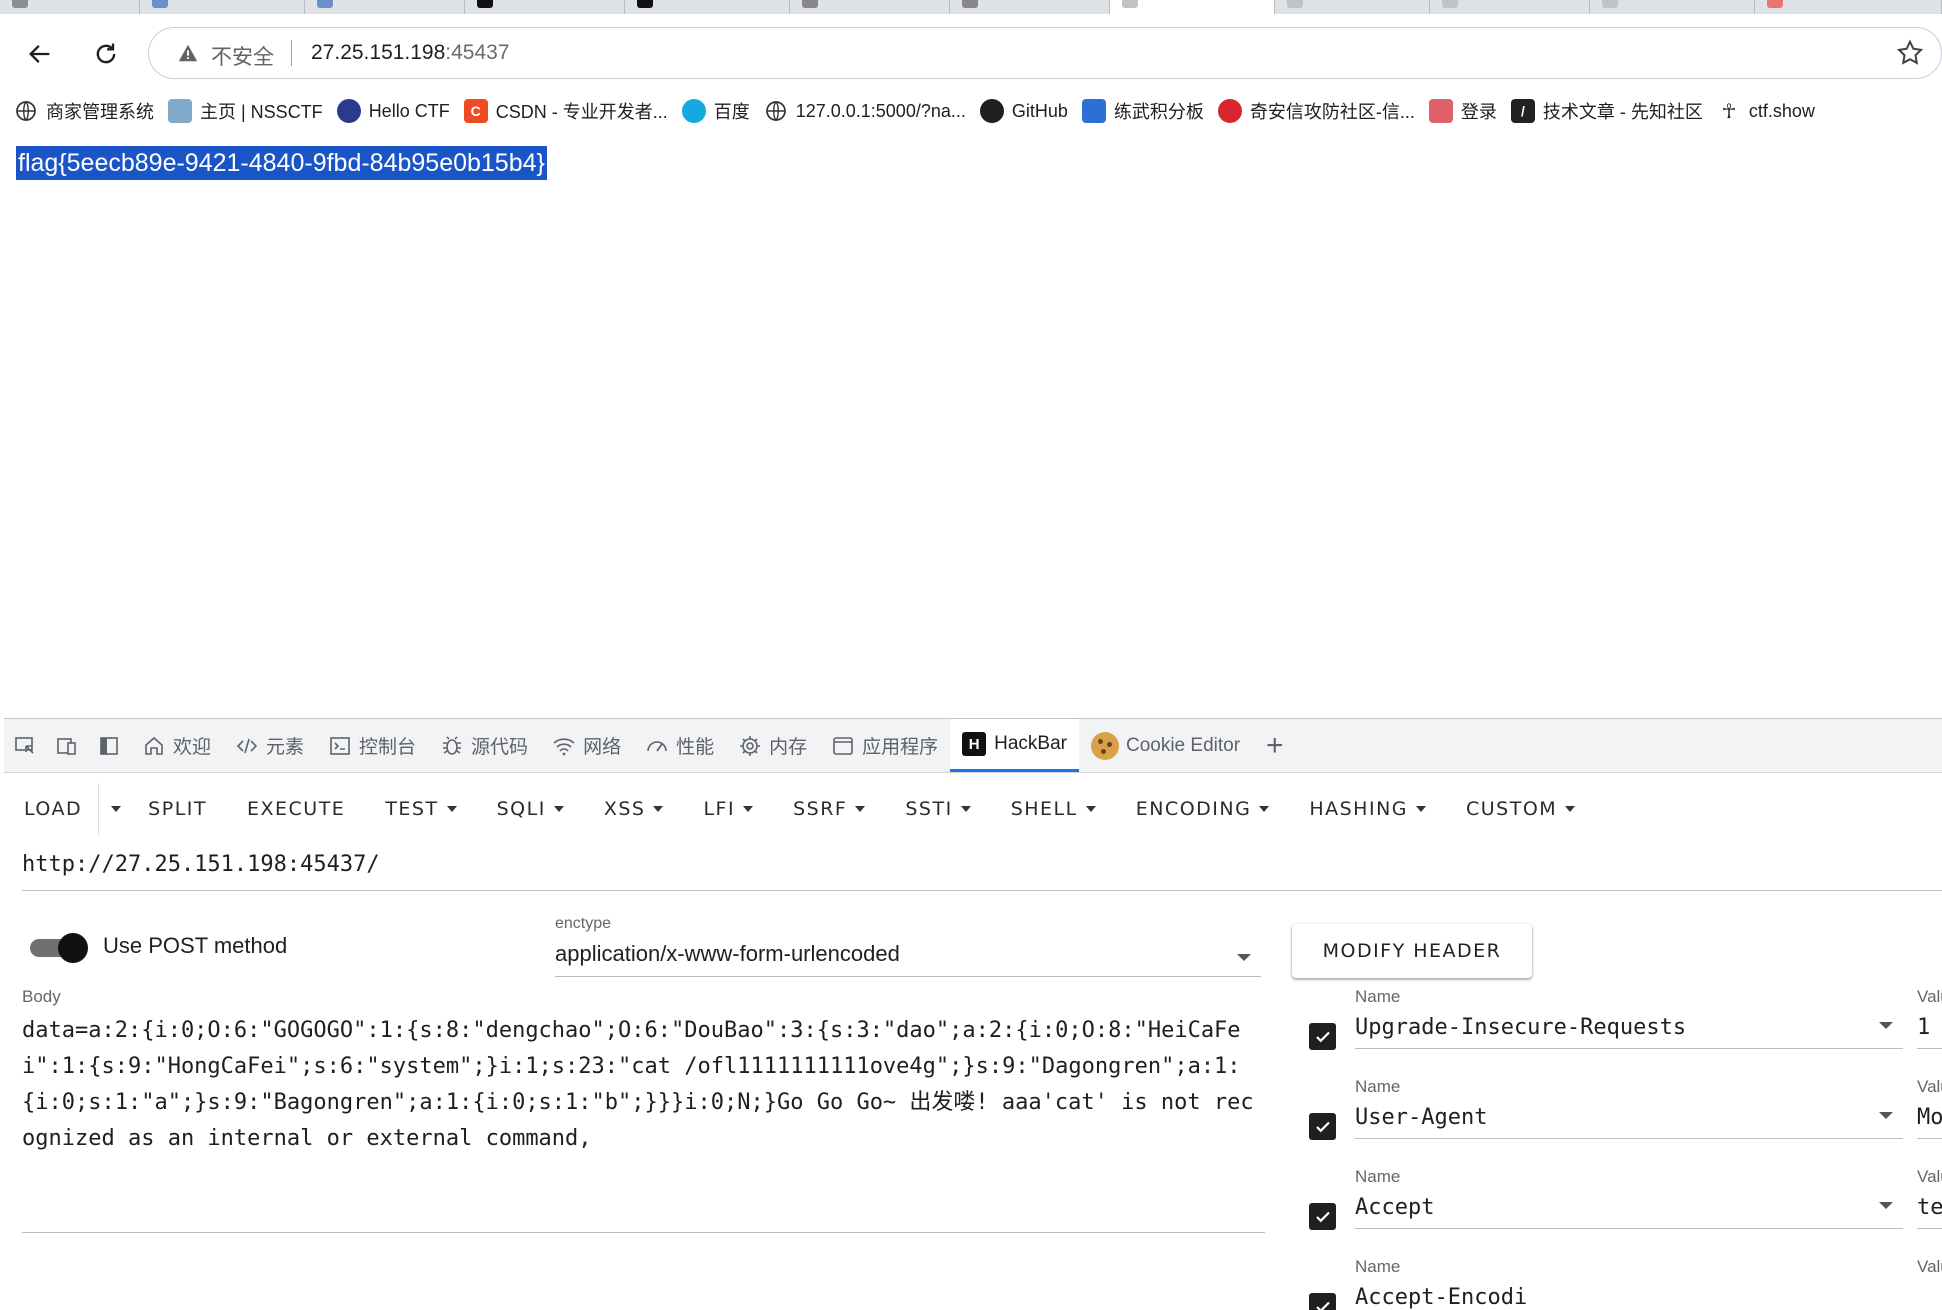  I want to click on add-tab-button: +, so click(1275, 745).